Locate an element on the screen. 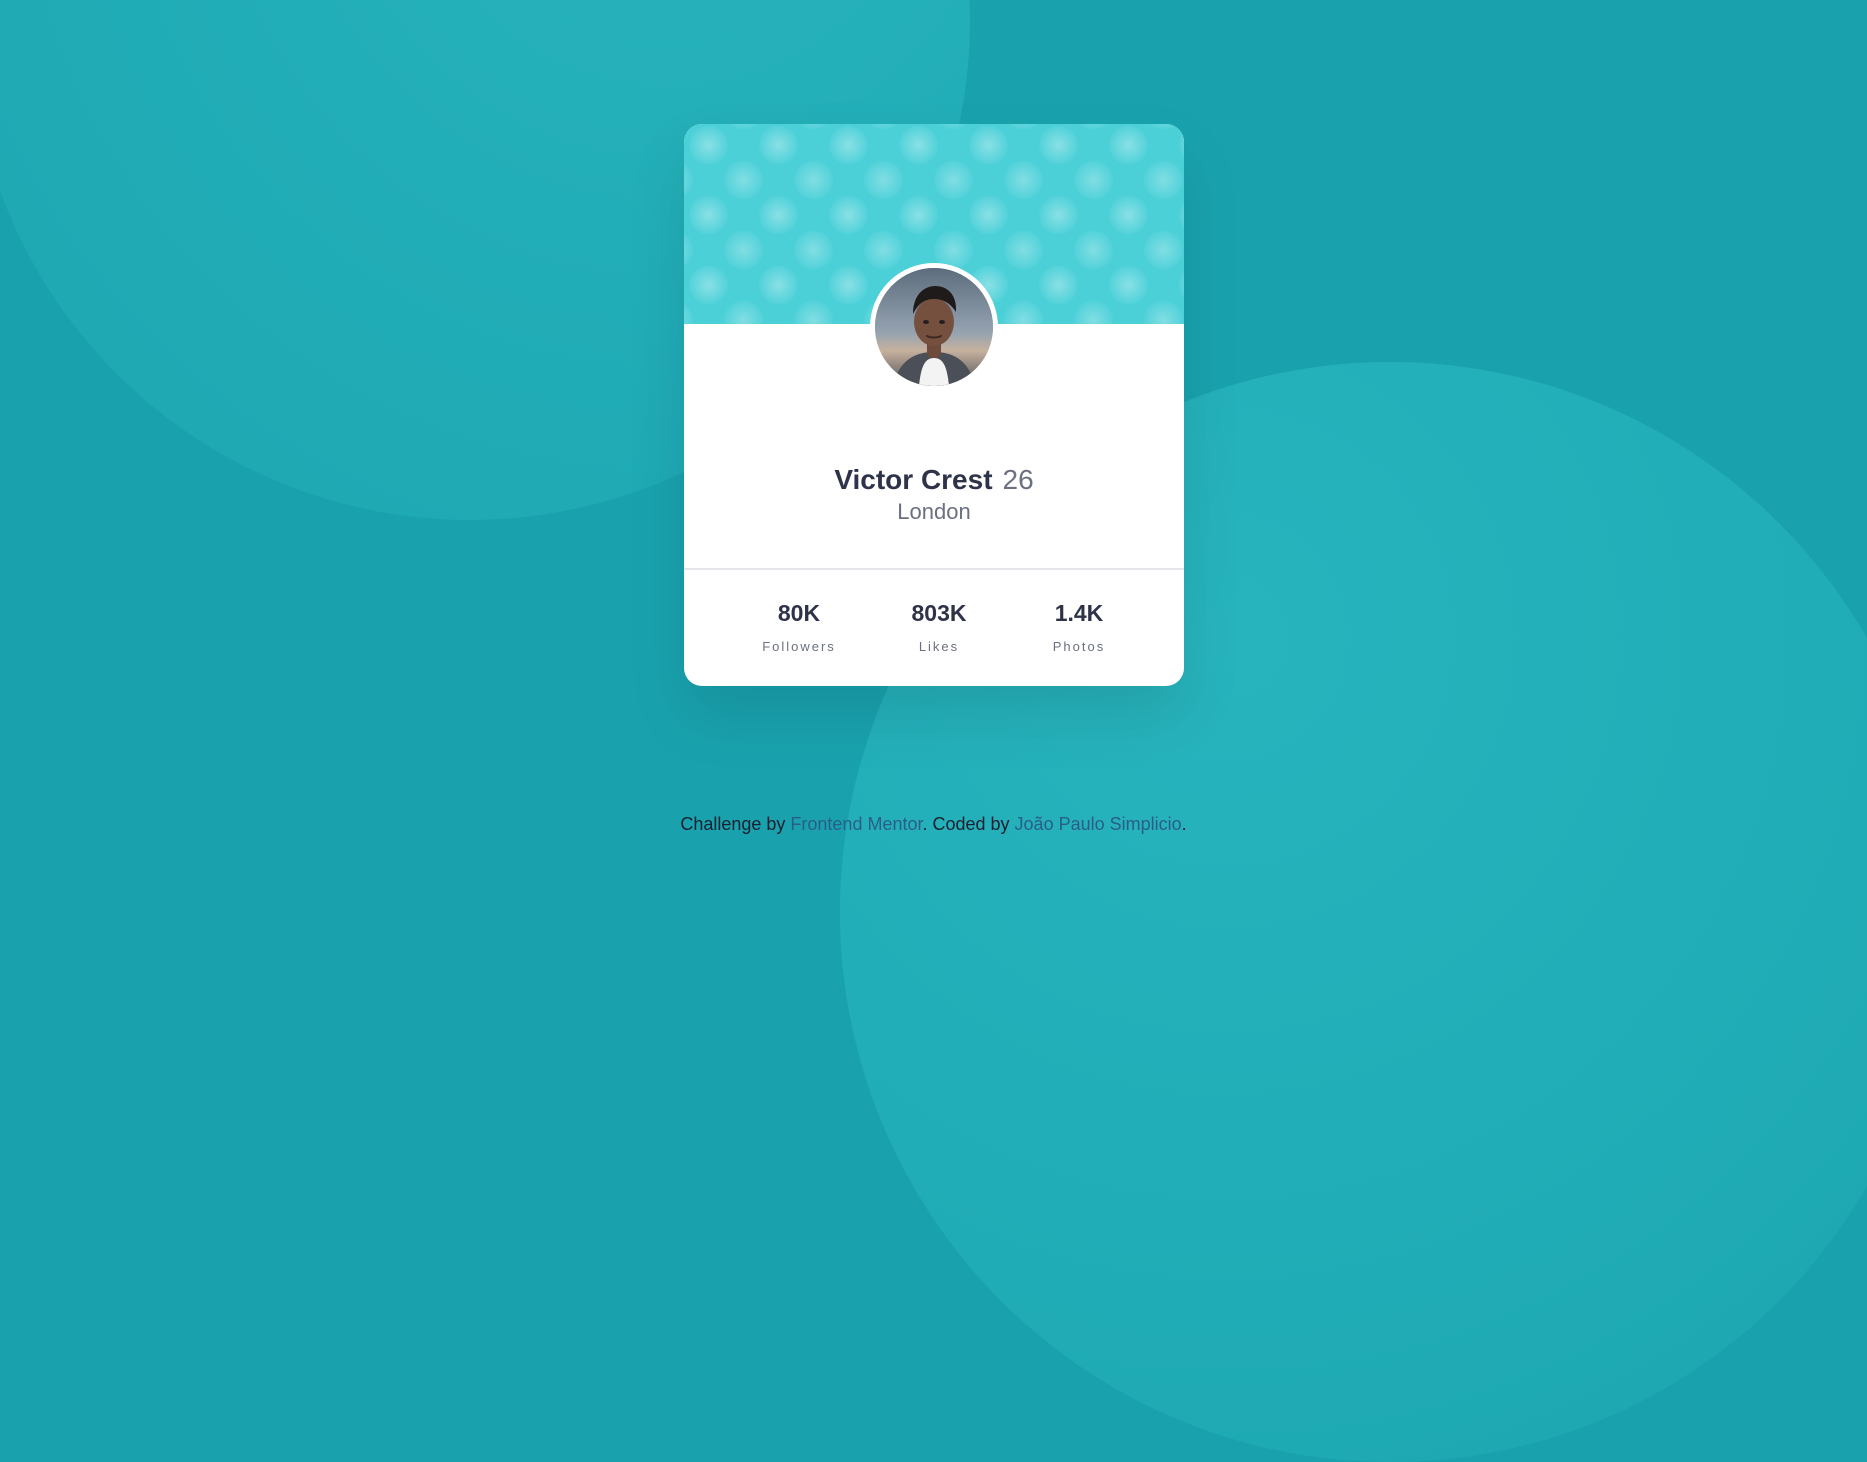 The height and width of the screenshot is (1462, 1867). stat-followers: 80K Followers is located at coordinates (799, 627).